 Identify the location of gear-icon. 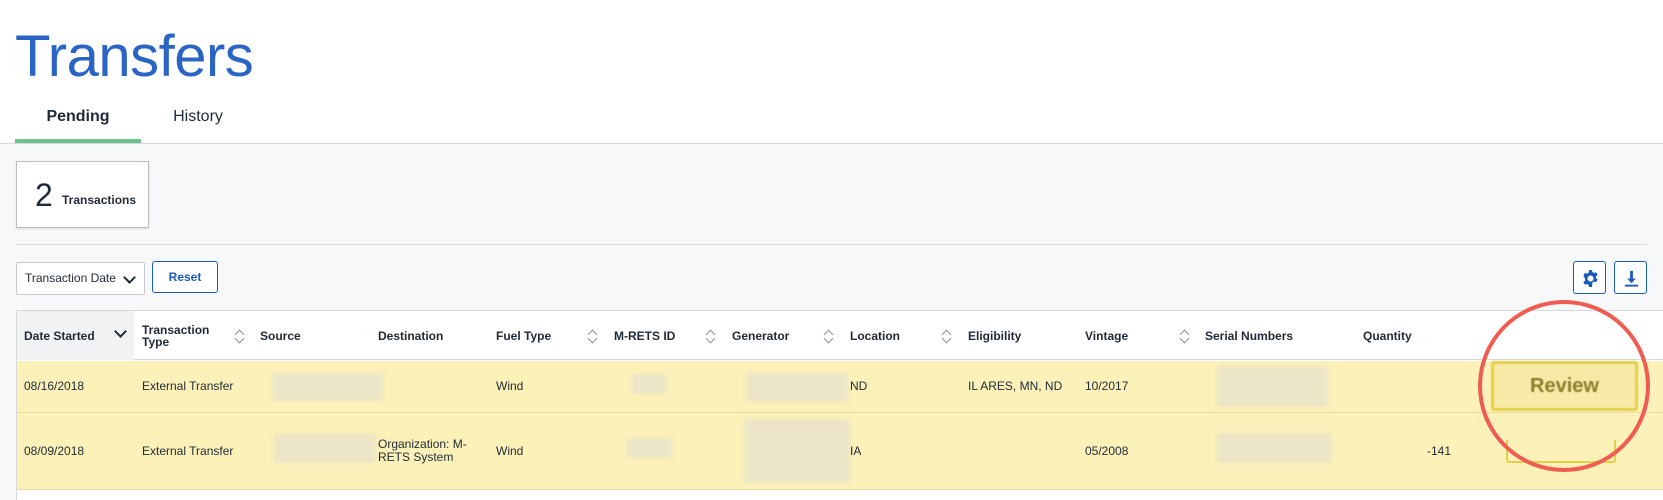
(1590, 278).